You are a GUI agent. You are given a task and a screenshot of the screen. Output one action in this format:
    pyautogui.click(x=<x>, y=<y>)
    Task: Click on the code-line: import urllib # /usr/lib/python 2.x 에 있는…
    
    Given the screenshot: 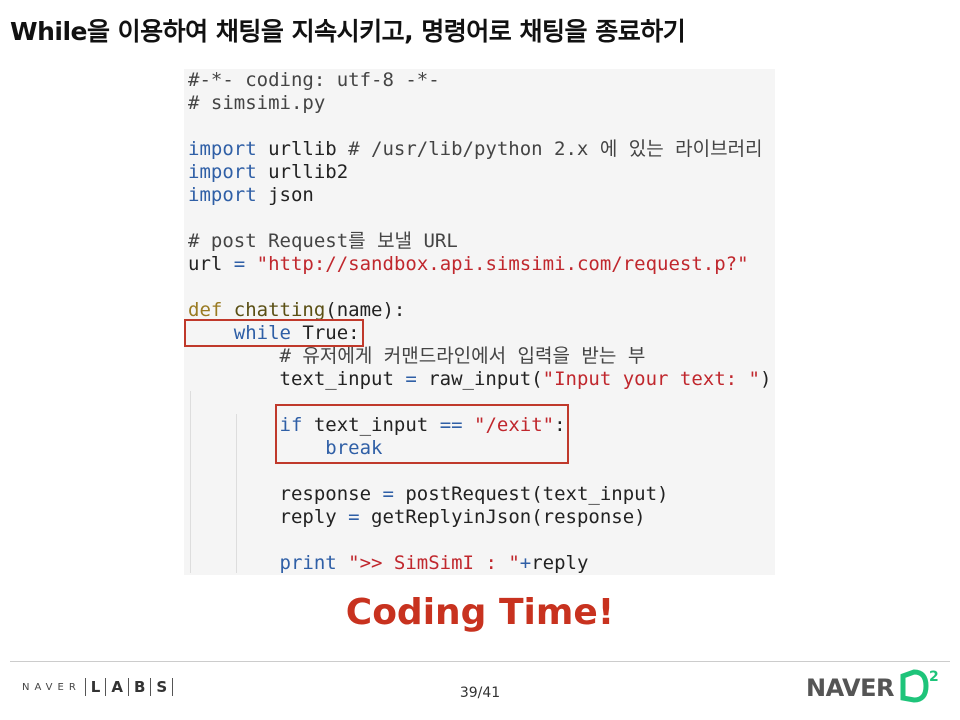 What is the action you would take?
    pyautogui.click(x=479, y=149)
    